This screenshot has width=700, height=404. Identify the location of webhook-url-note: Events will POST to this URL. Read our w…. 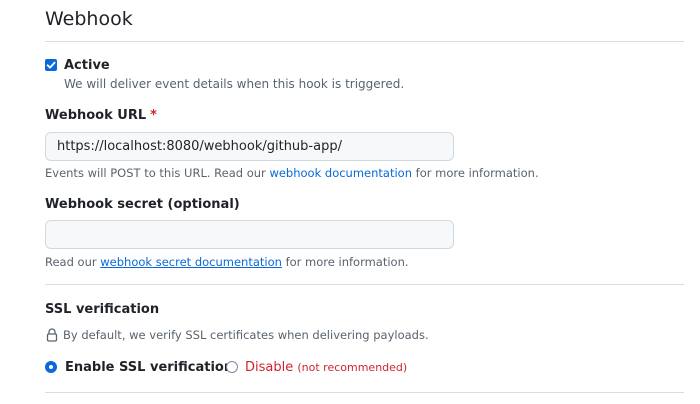
(292, 173).